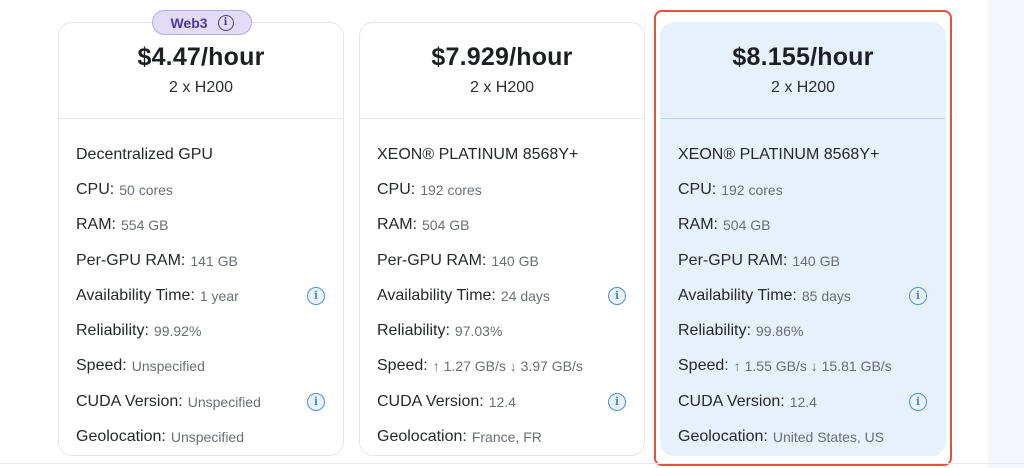 Image resolution: width=1024 pixels, height=468 pixels. I want to click on spec-row-ram: RAM: 554 GB, so click(209, 225).